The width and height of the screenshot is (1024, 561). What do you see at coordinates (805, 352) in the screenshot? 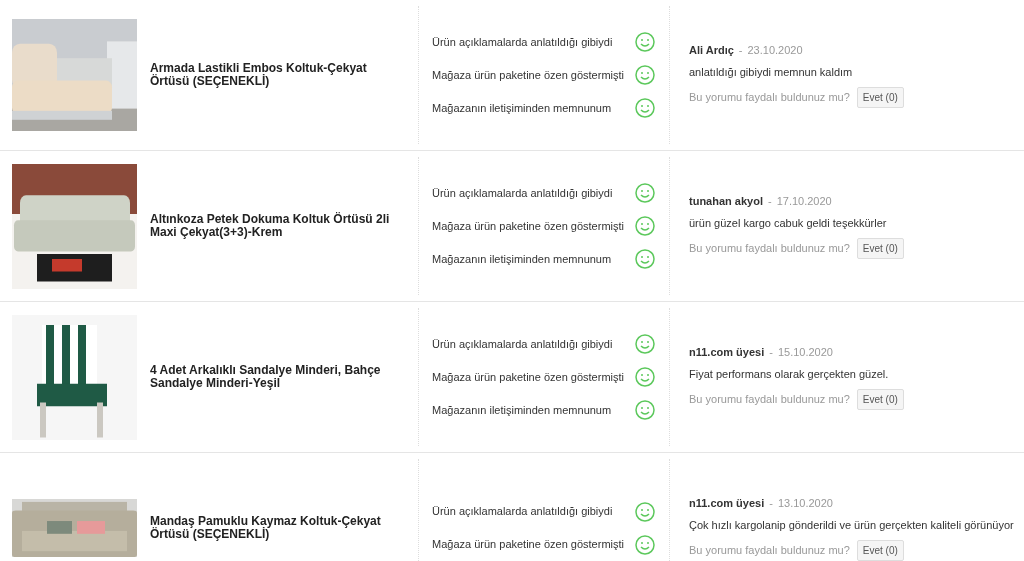
I see `review-date: 15.10.2020` at bounding box center [805, 352].